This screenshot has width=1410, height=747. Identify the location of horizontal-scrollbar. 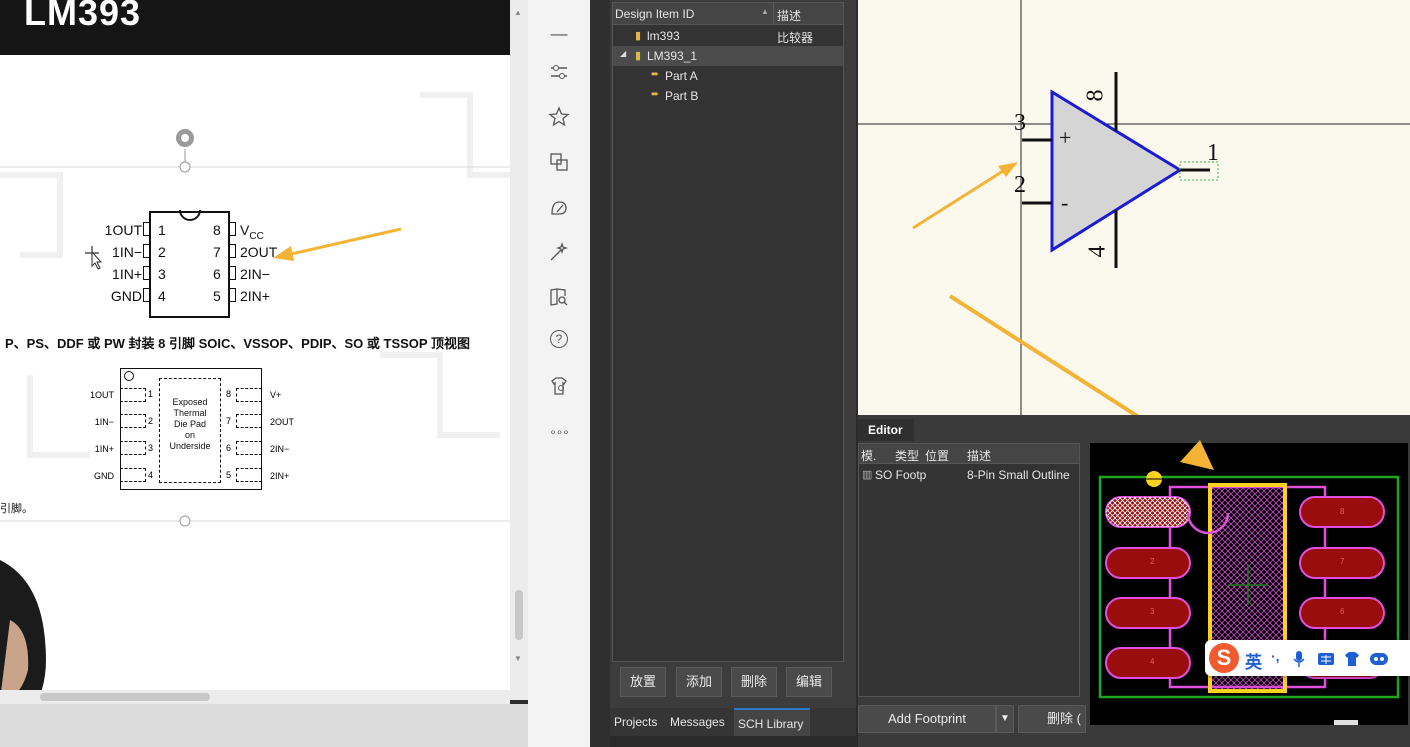
(255, 697).